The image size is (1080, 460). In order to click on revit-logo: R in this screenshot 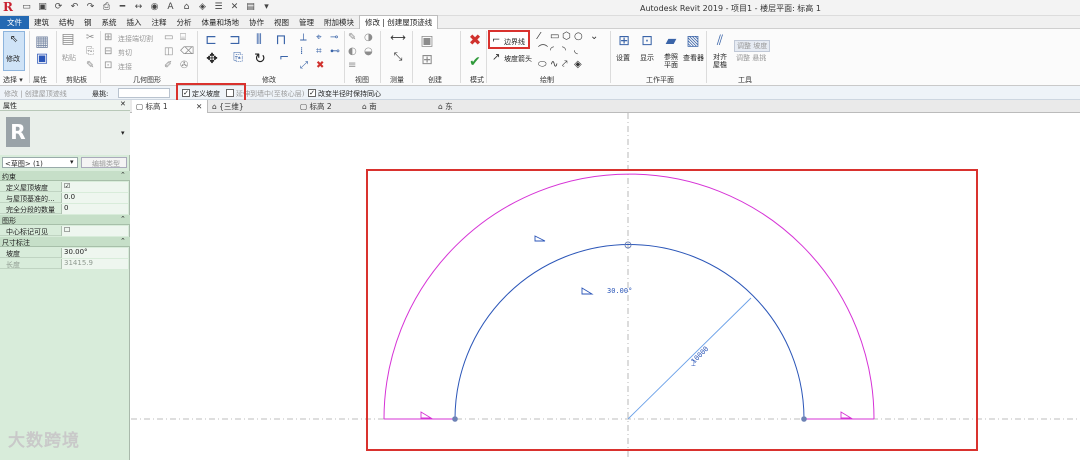, I will do `click(9, 7)`.